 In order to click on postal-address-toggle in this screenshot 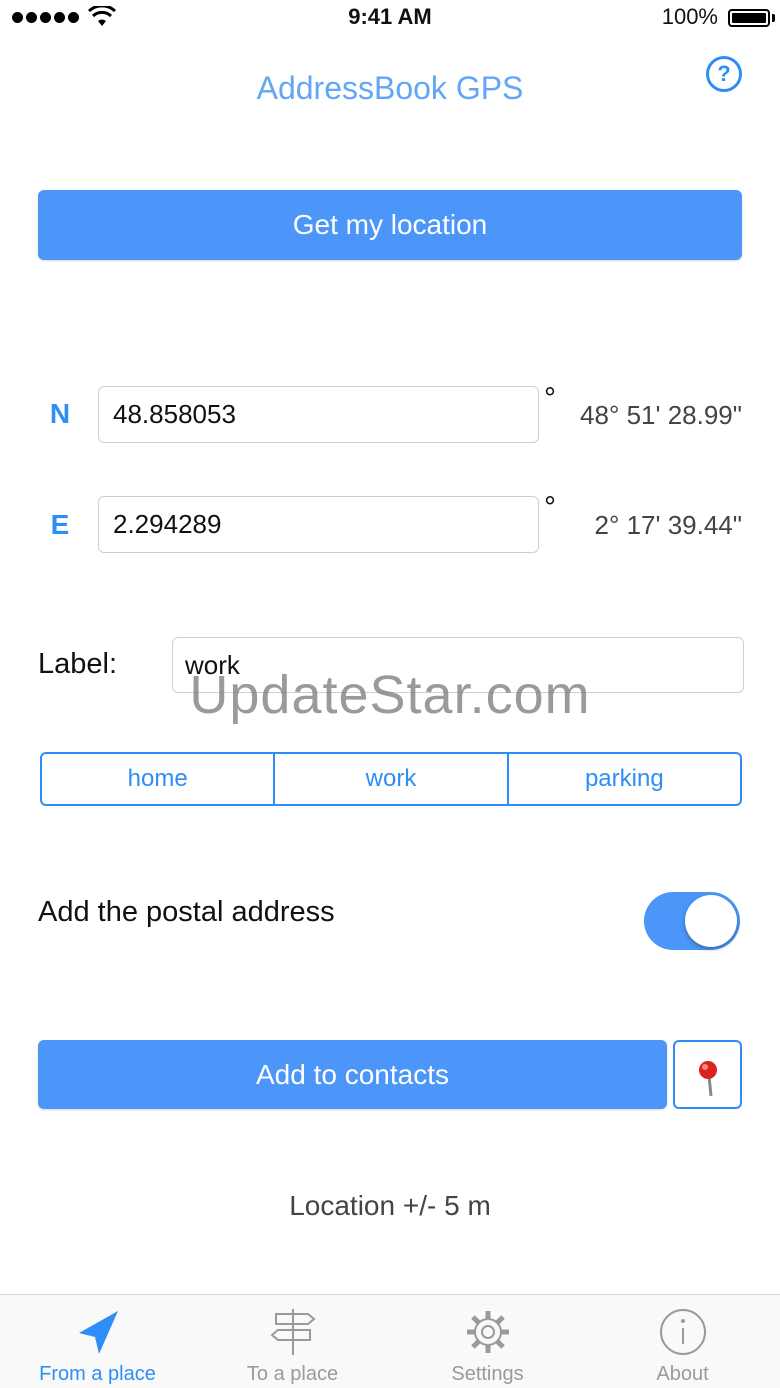, I will do `click(692, 921)`.